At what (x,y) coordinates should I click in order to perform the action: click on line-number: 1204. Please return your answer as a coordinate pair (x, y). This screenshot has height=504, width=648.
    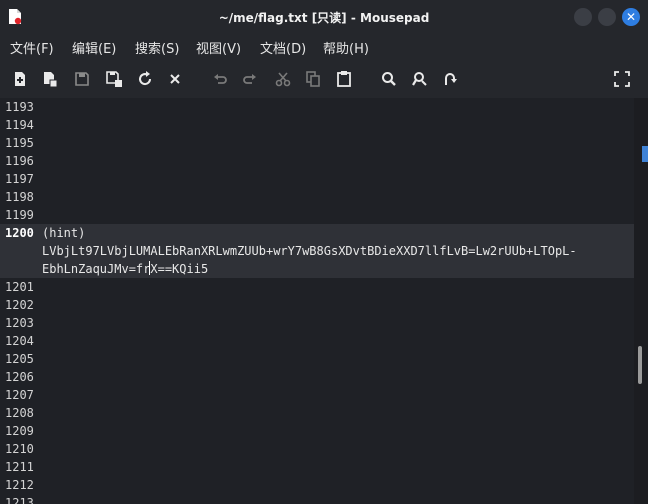
    Looking at the image, I should click on (19, 341).